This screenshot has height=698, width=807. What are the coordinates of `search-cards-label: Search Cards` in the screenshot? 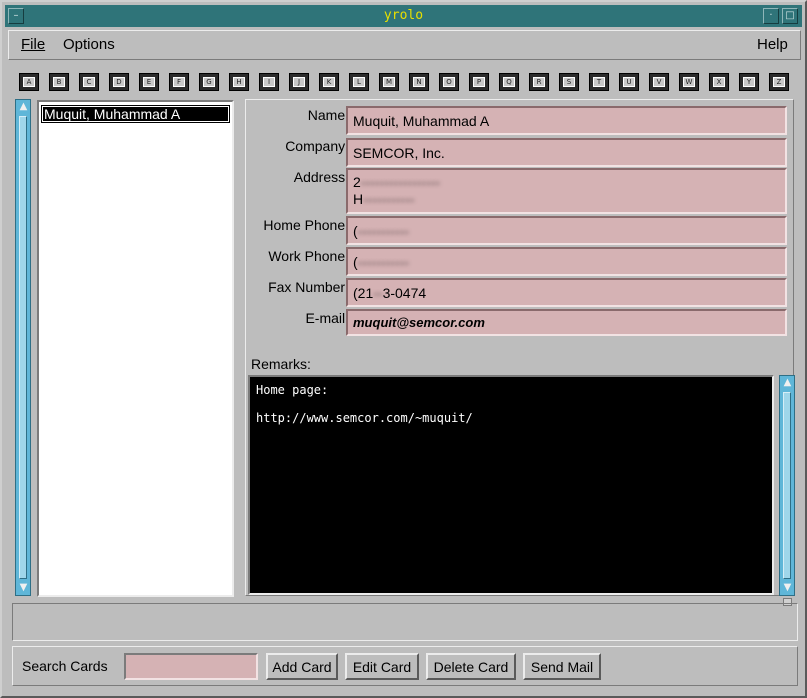 It's located at (65, 666).